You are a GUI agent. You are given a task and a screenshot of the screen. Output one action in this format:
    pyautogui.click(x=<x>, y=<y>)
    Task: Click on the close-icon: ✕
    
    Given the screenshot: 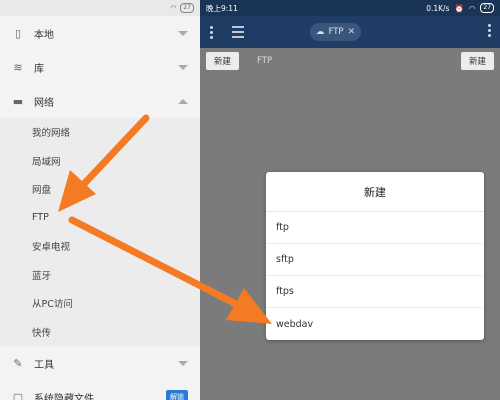 What is the action you would take?
    pyautogui.click(x=352, y=32)
    